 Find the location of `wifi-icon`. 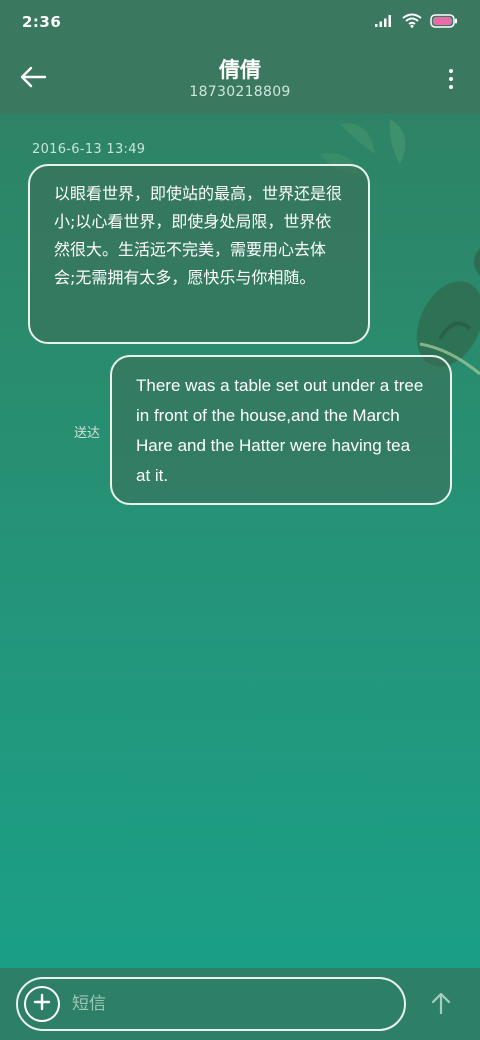

wifi-icon is located at coordinates (412, 22).